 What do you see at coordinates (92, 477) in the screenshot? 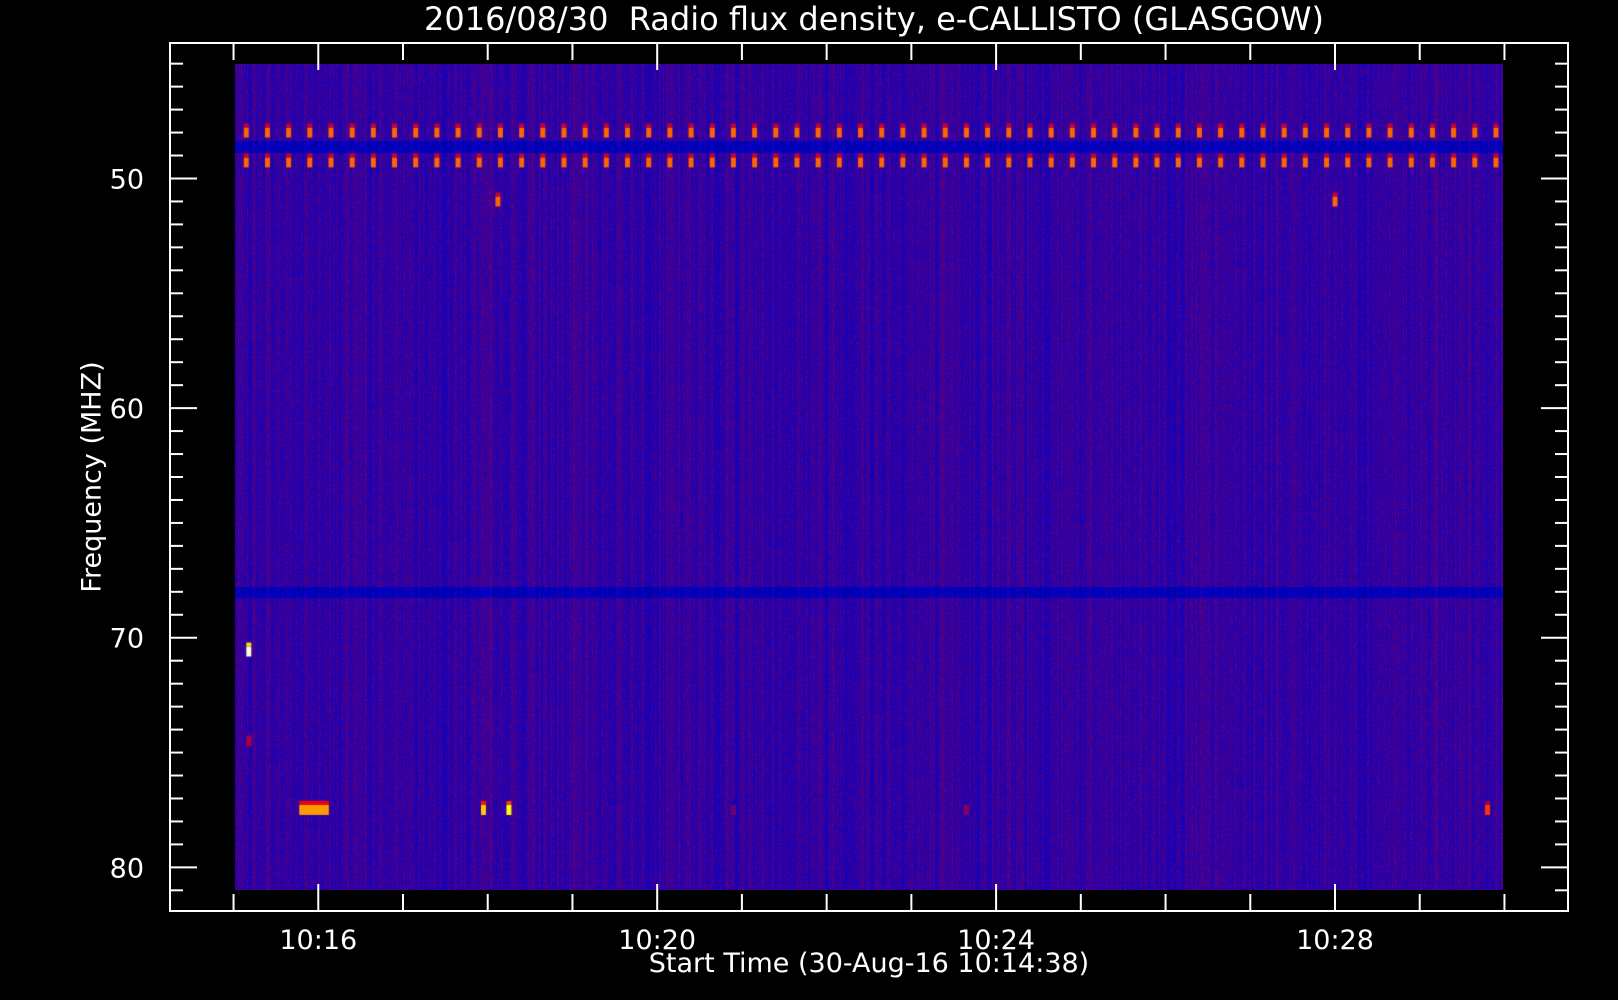
I see `y-axis-label: Frequency (MHZ)` at bounding box center [92, 477].